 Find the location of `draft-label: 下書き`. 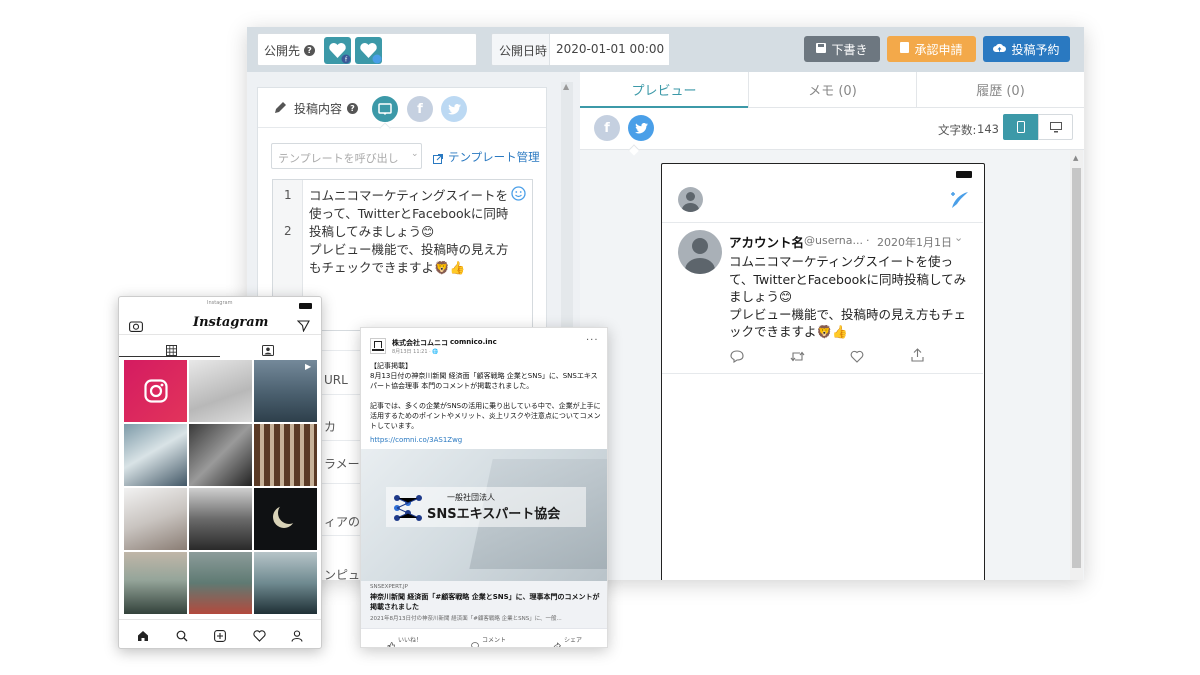

draft-label: 下書き is located at coordinates (849, 49).